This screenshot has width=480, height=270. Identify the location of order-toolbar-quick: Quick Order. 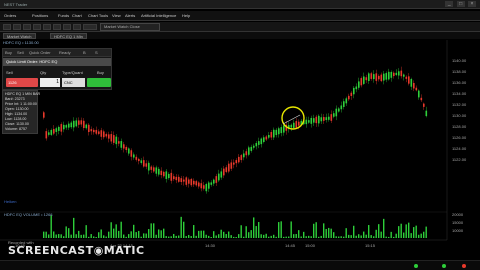
(40, 52).